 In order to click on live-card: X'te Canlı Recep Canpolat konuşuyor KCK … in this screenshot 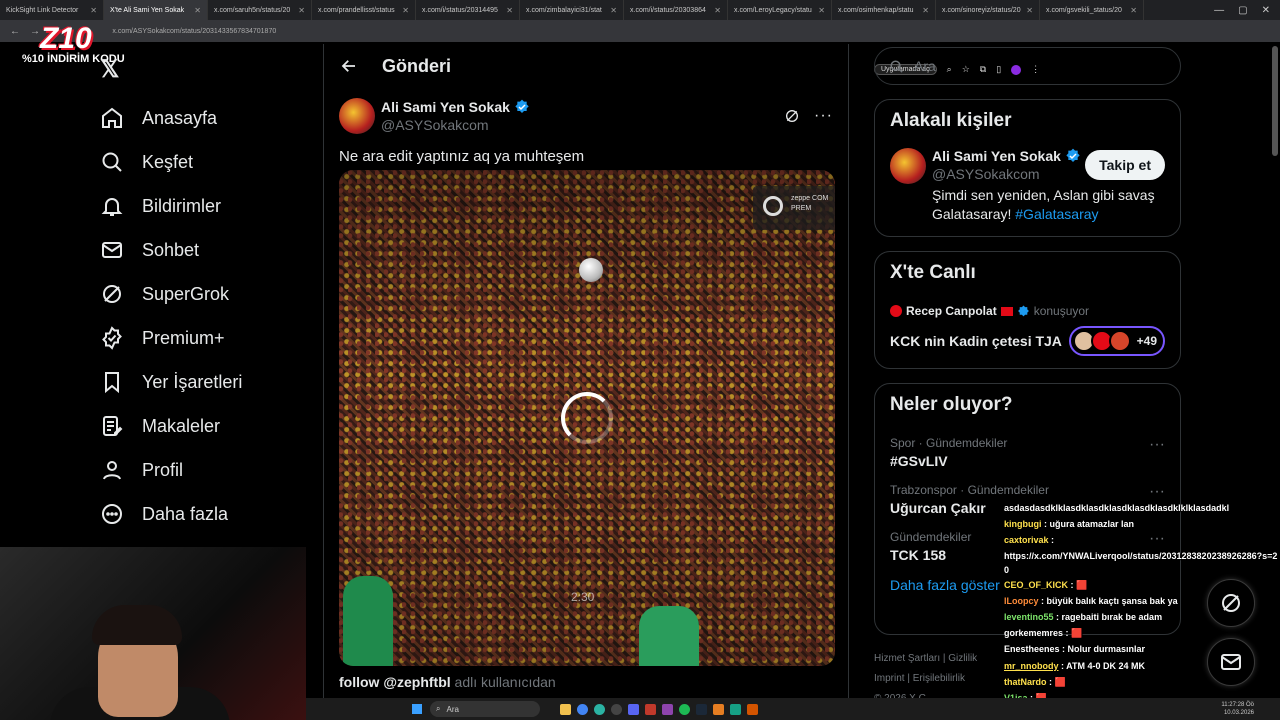, I will do `click(1027, 310)`.